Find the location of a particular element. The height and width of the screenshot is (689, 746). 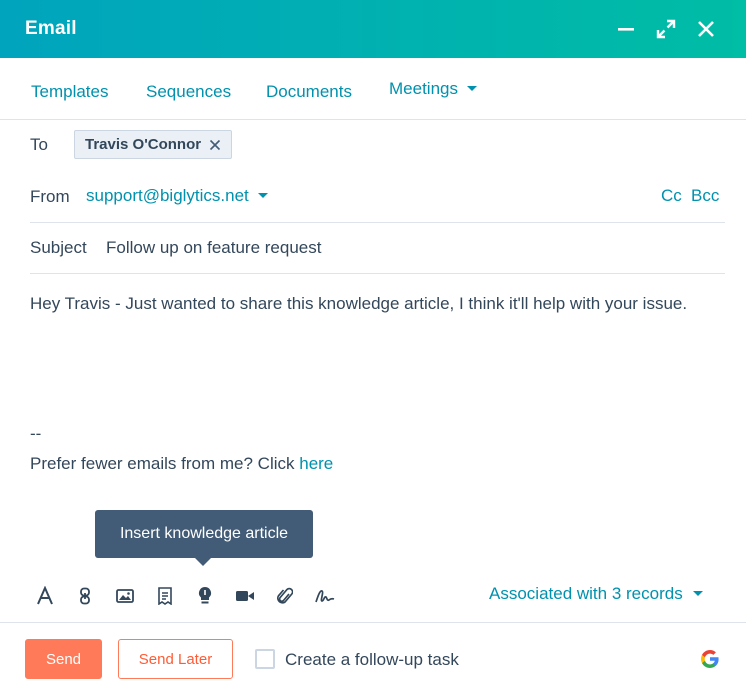

knowledge-article-icon is located at coordinates (205, 595).